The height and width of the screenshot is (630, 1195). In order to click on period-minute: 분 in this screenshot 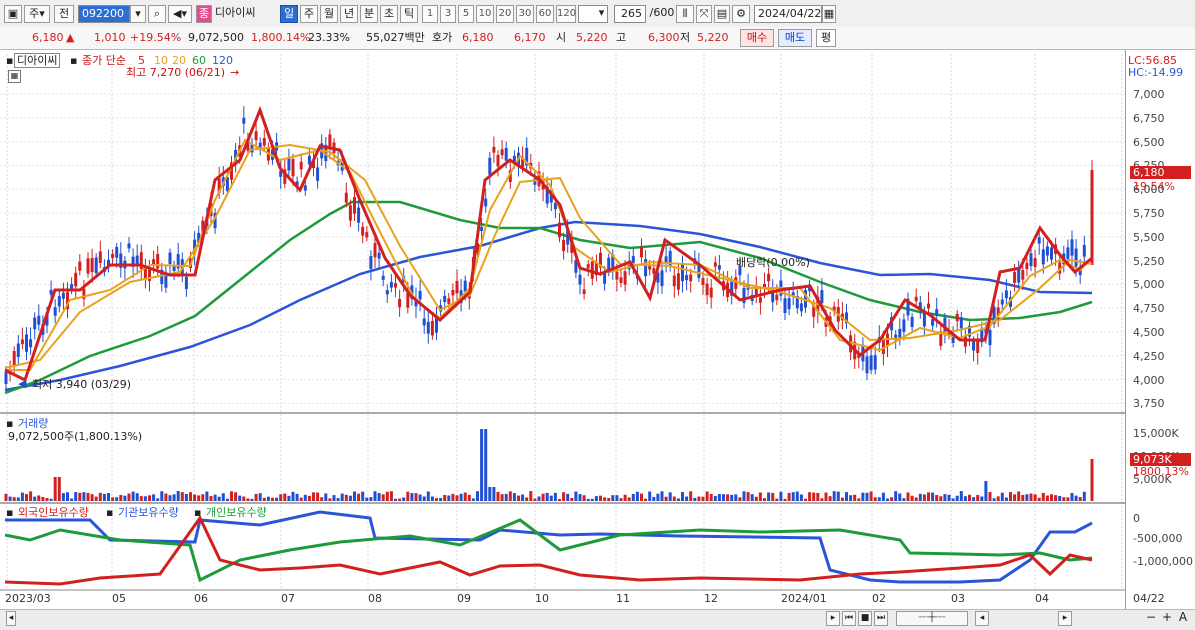, I will do `click(369, 14)`.